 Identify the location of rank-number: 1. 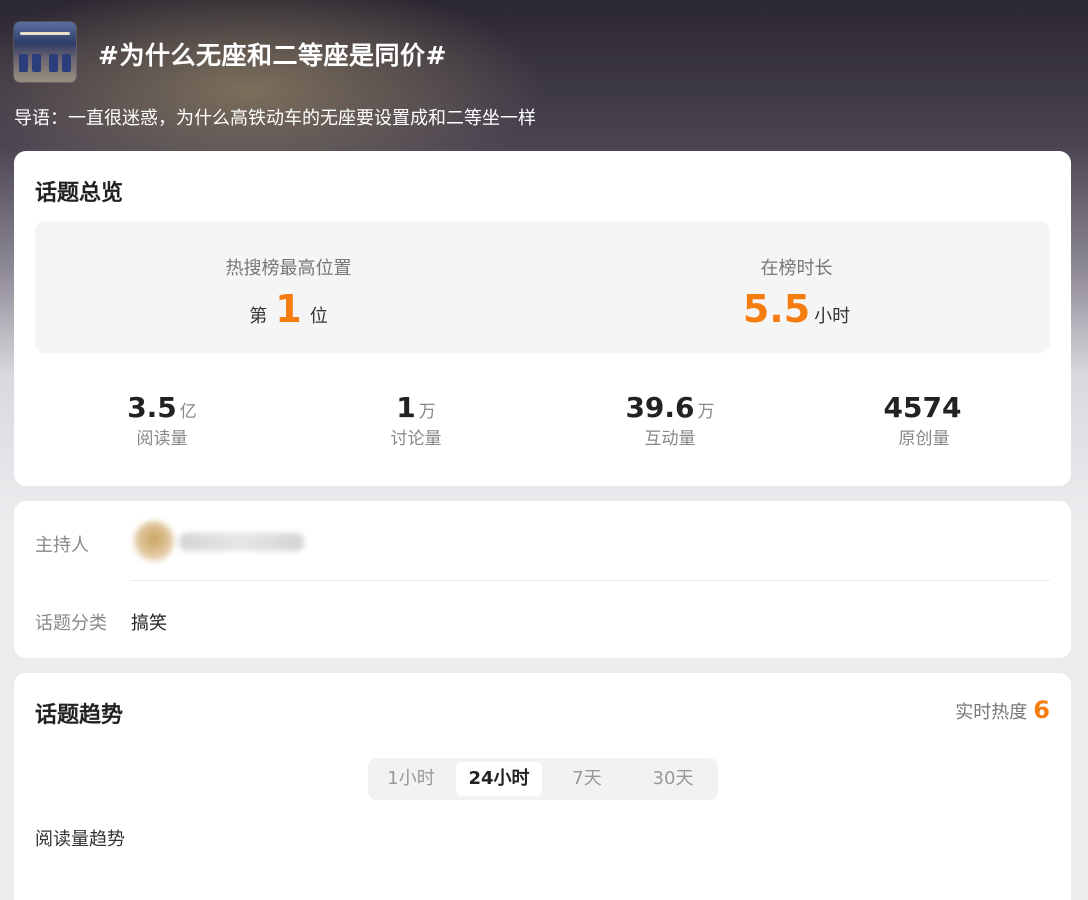
(288, 309).